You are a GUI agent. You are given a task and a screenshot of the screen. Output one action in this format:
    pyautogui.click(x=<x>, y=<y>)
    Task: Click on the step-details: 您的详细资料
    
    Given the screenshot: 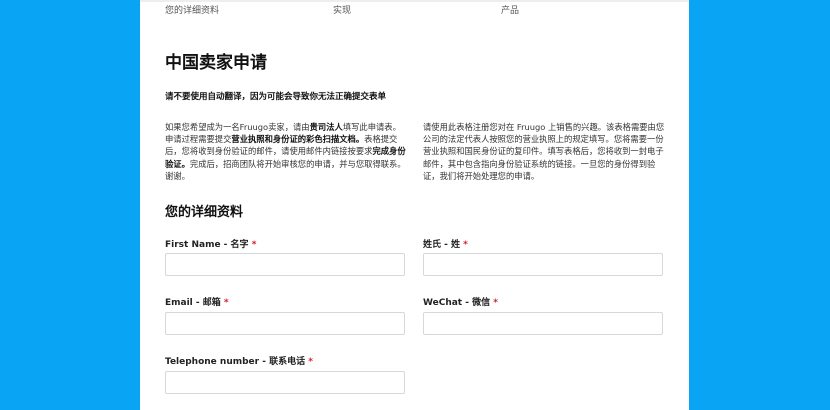 What is the action you would take?
    pyautogui.click(x=192, y=9)
    